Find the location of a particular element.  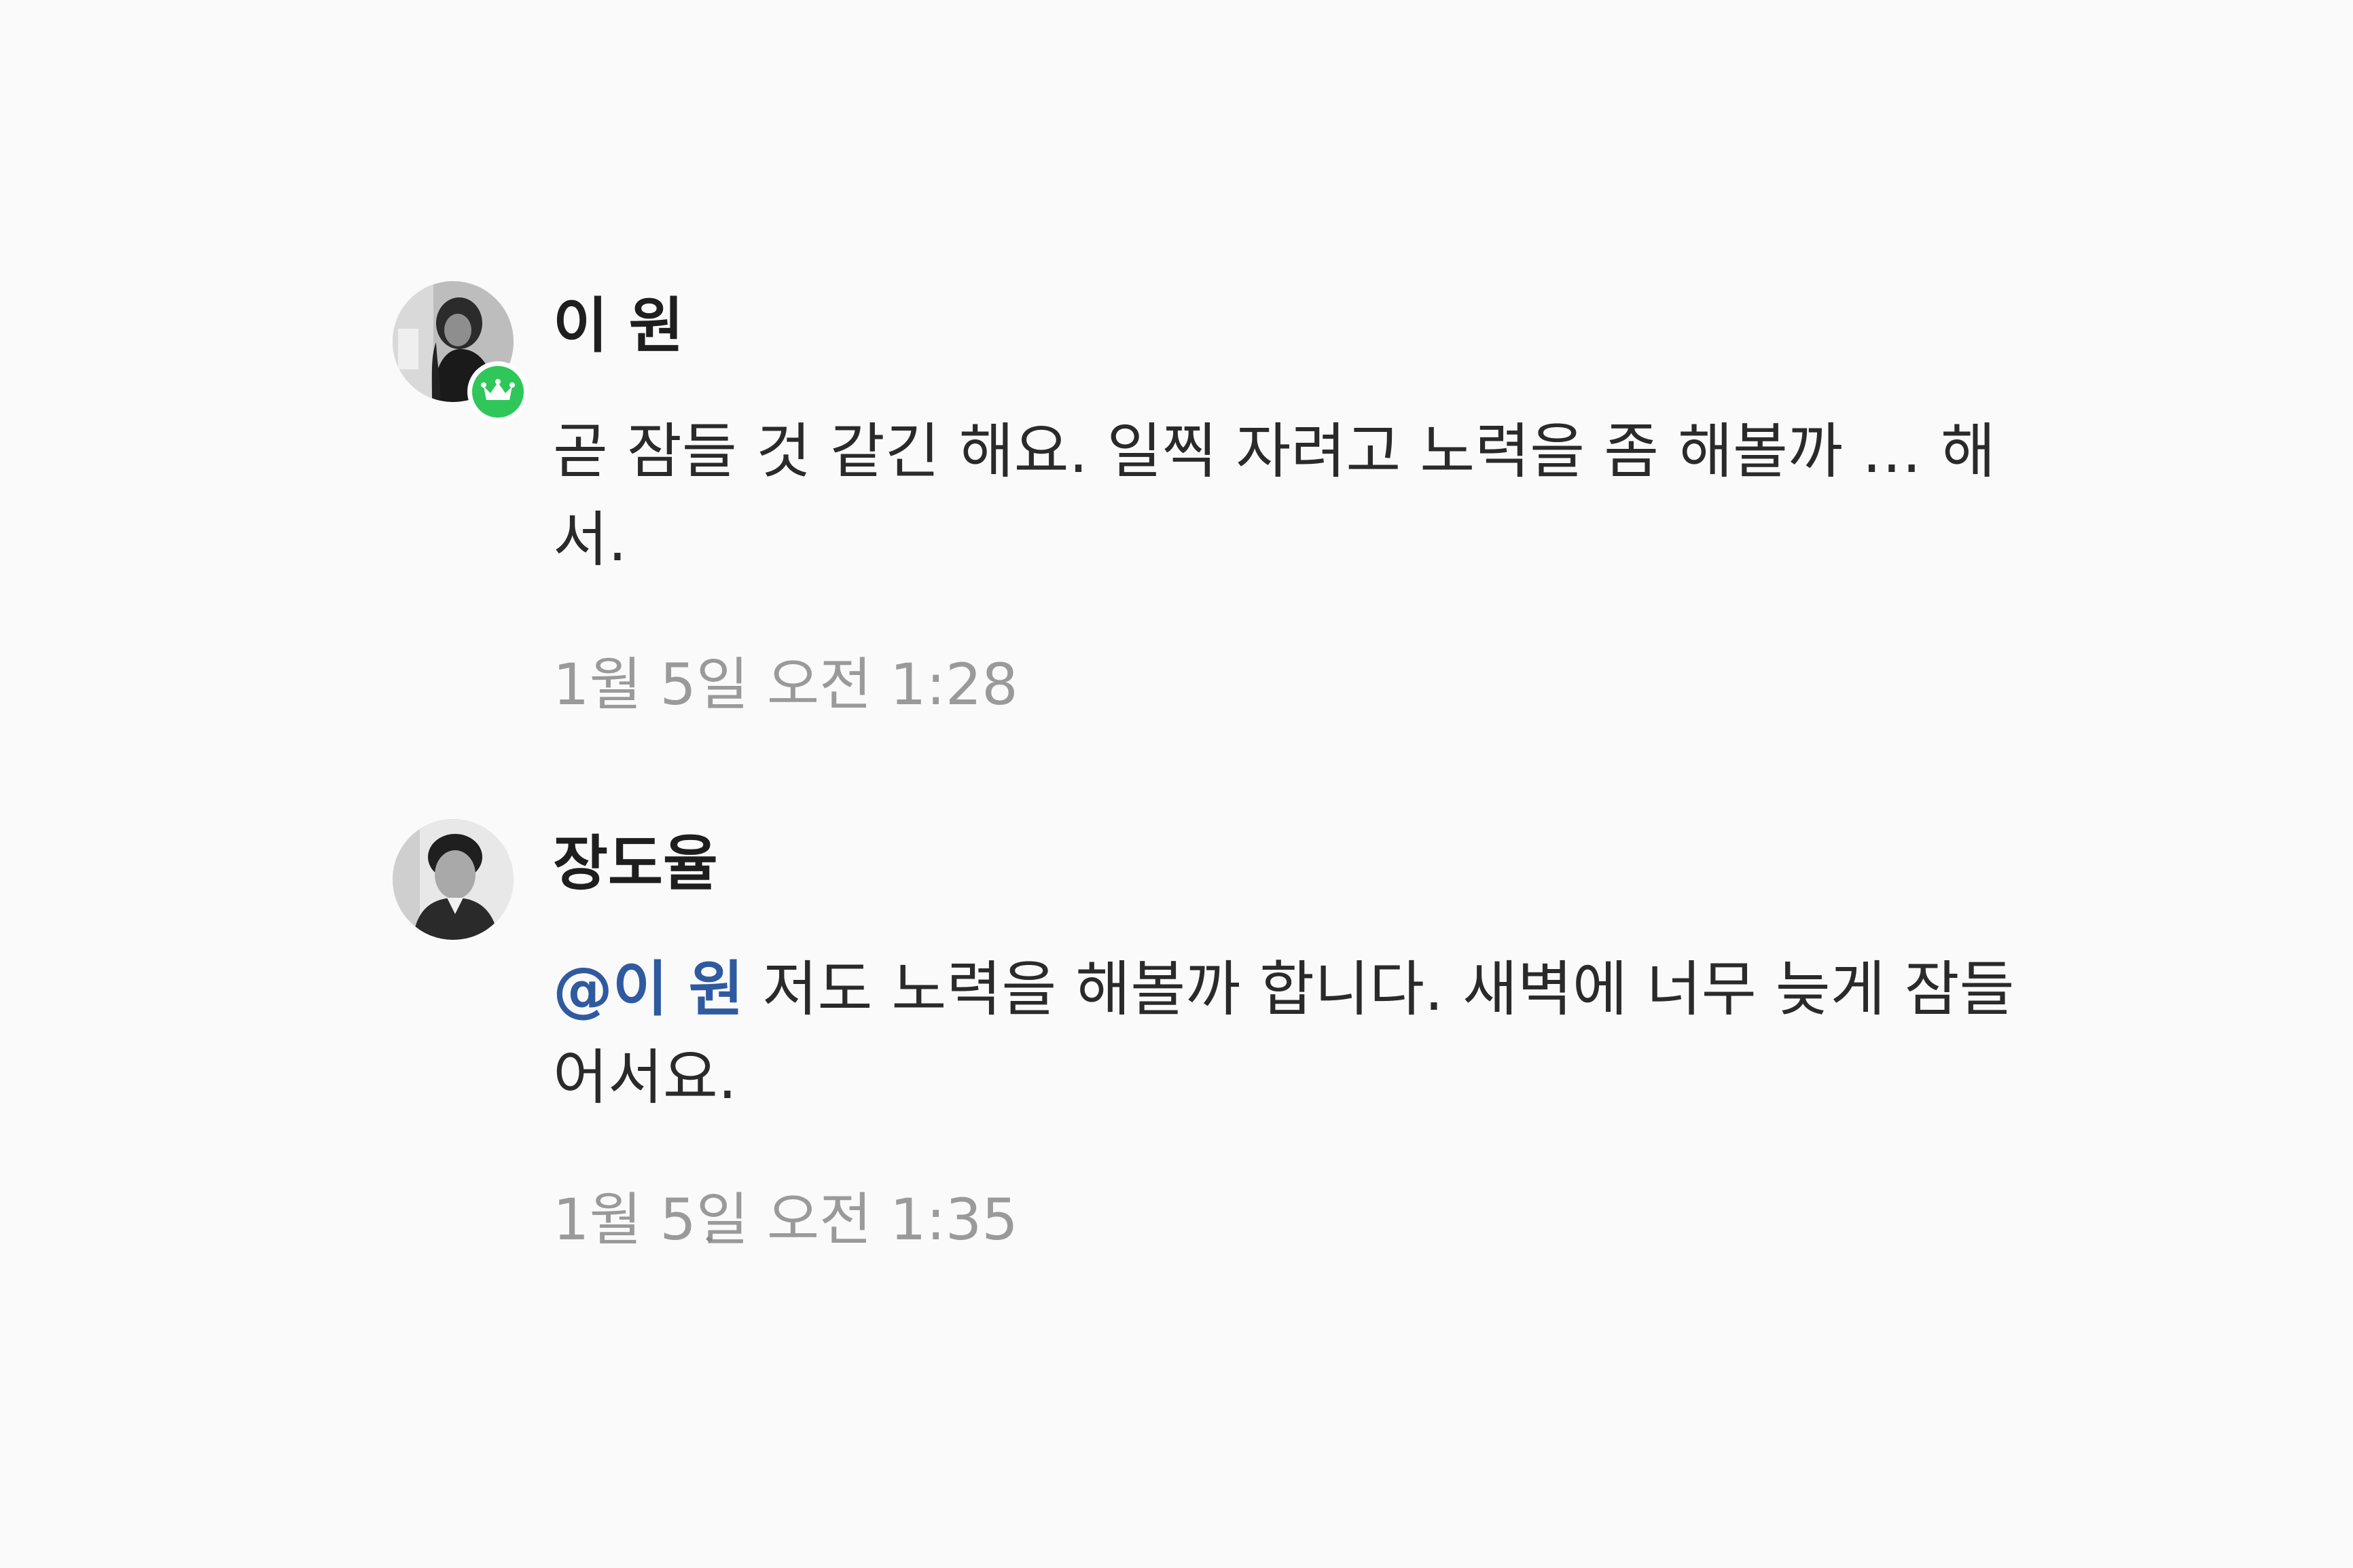

crown-badge is located at coordinates (497, 391).